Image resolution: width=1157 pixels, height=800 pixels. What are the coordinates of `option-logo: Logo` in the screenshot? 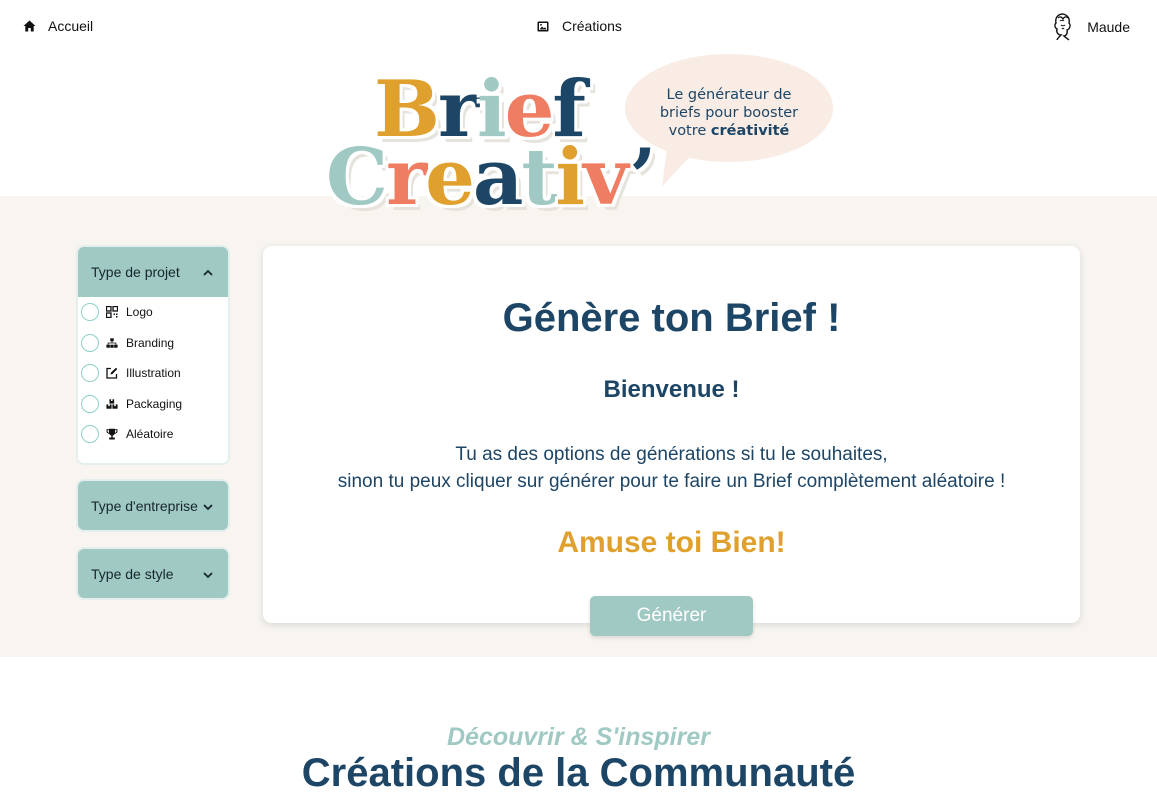 It's located at (153, 312).